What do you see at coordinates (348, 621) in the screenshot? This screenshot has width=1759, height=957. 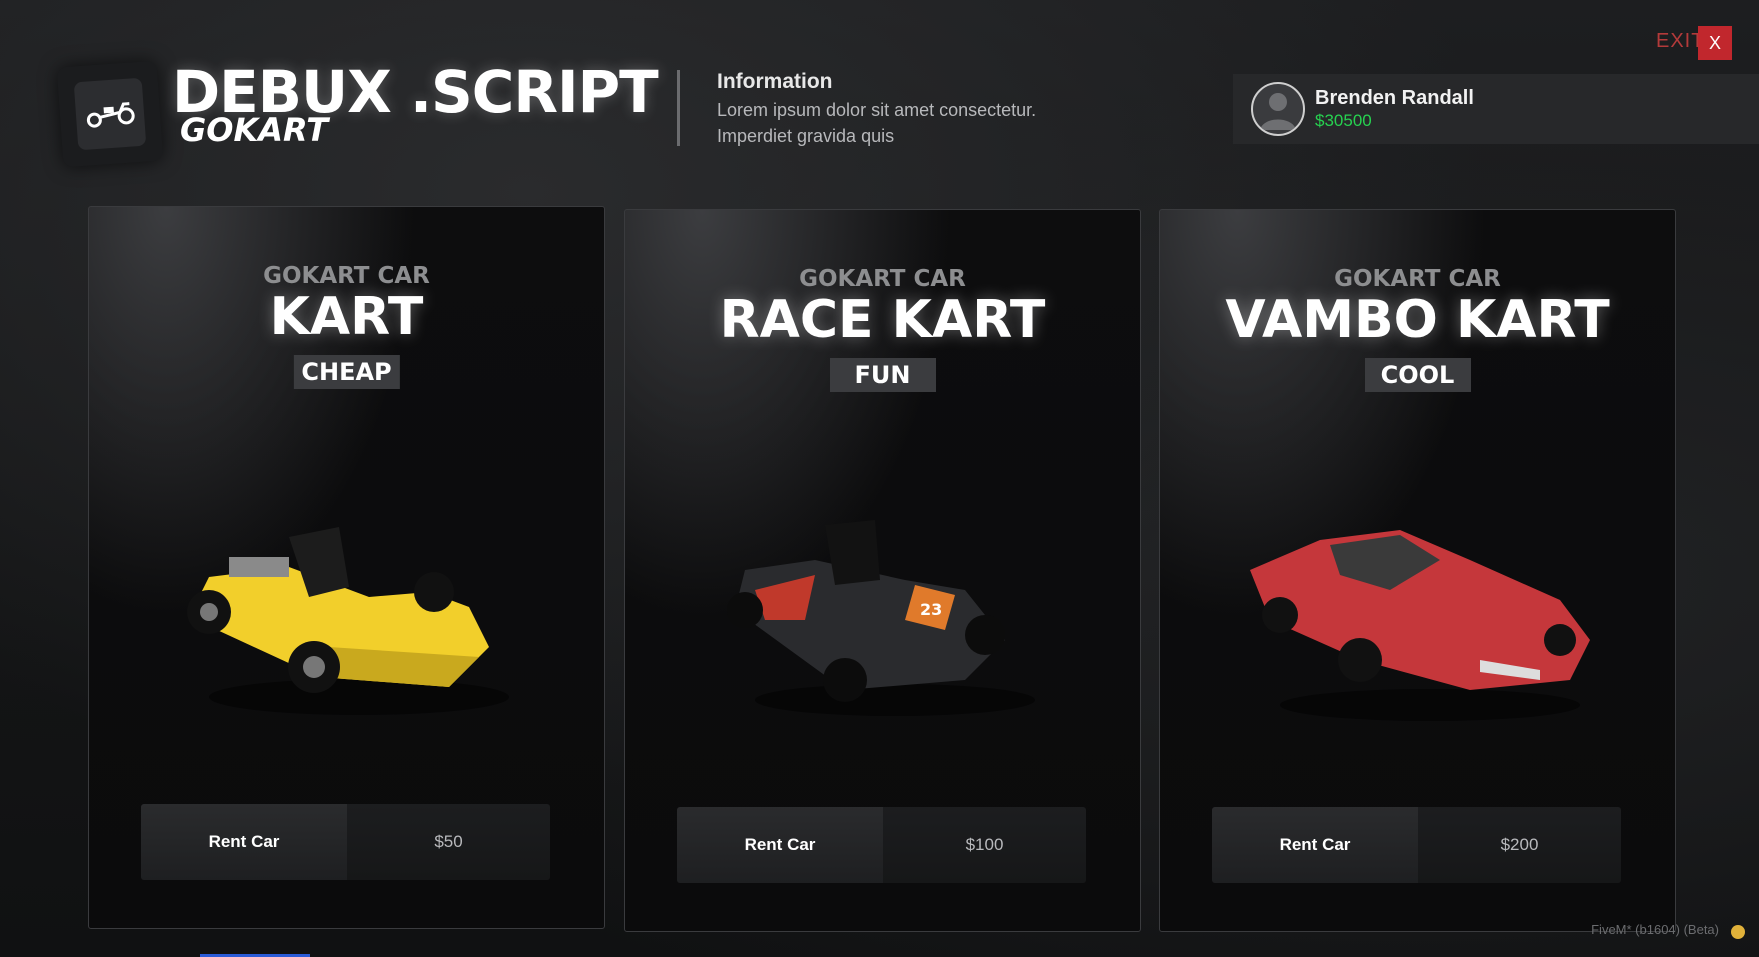 I see `kart-image` at bounding box center [348, 621].